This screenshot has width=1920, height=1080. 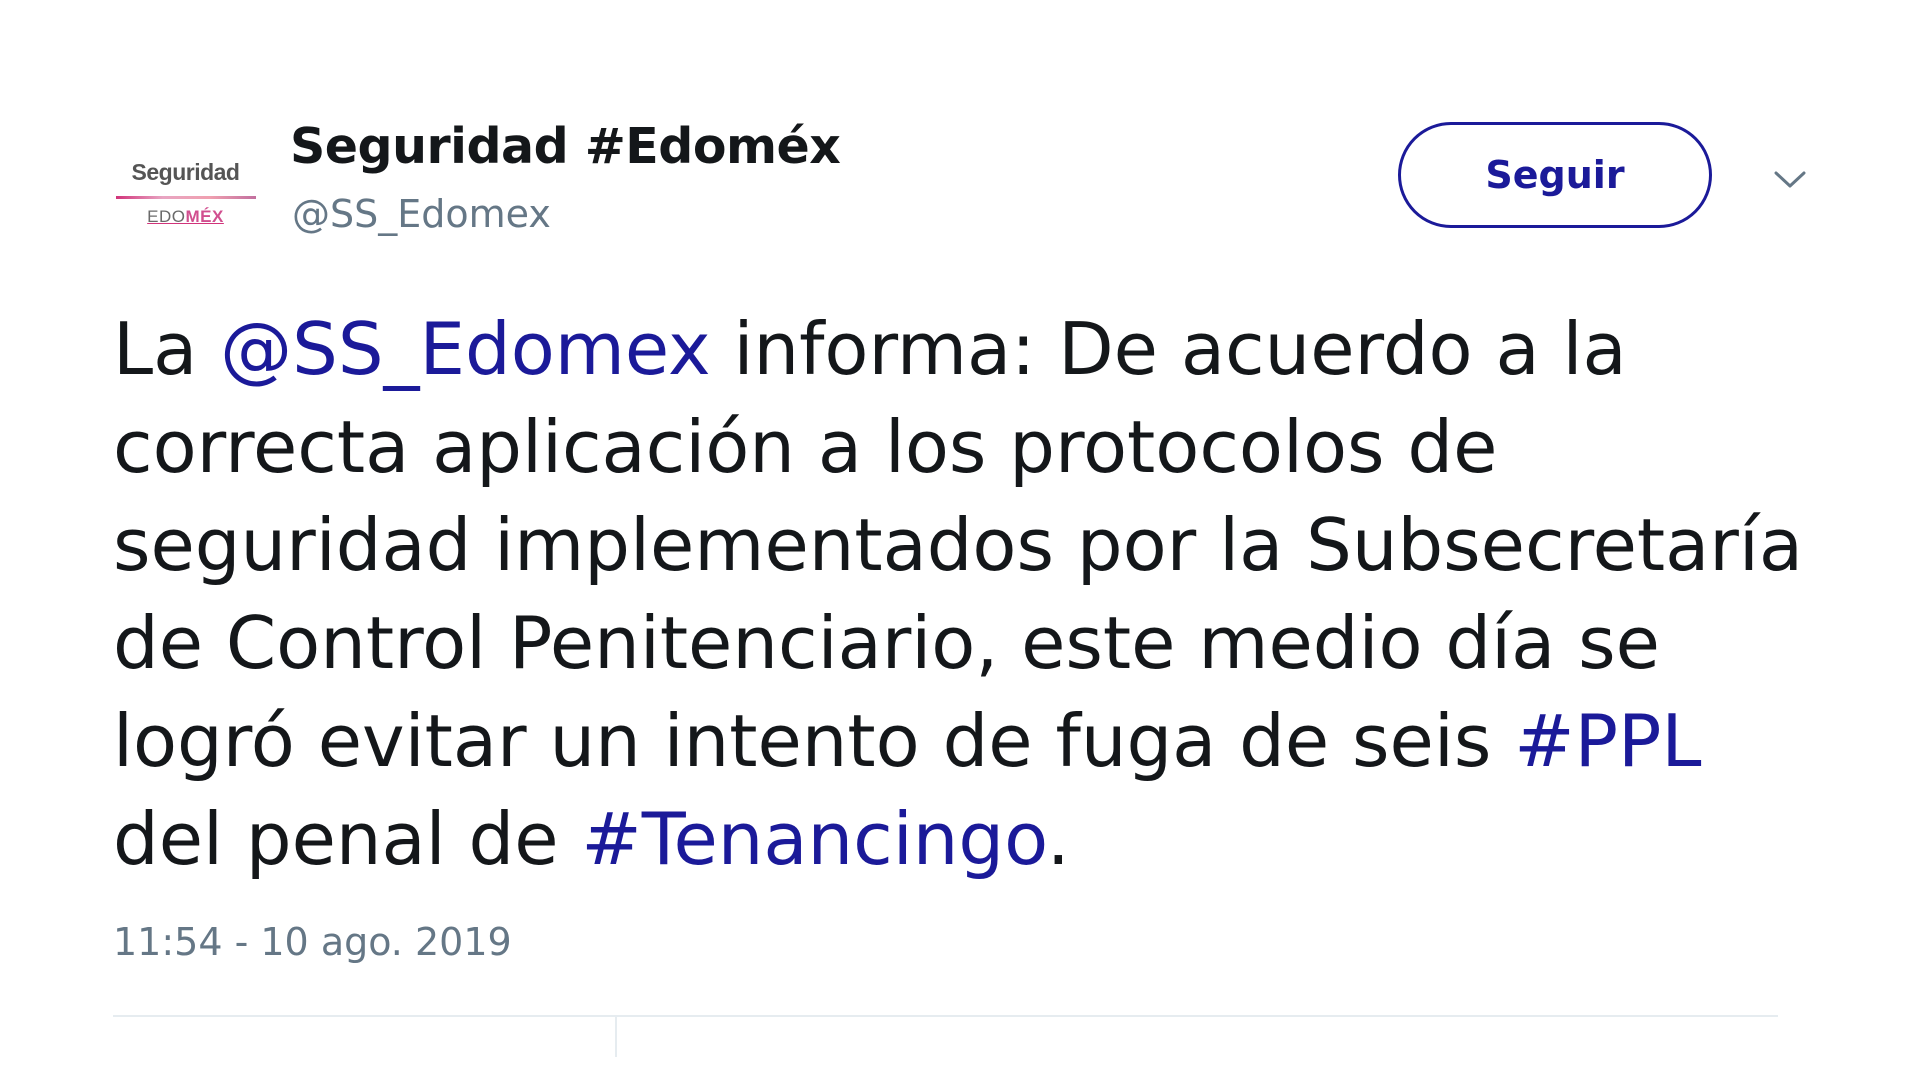 What do you see at coordinates (185, 192) in the screenshot?
I see `avatar: Seguridad EDOMÉX` at bounding box center [185, 192].